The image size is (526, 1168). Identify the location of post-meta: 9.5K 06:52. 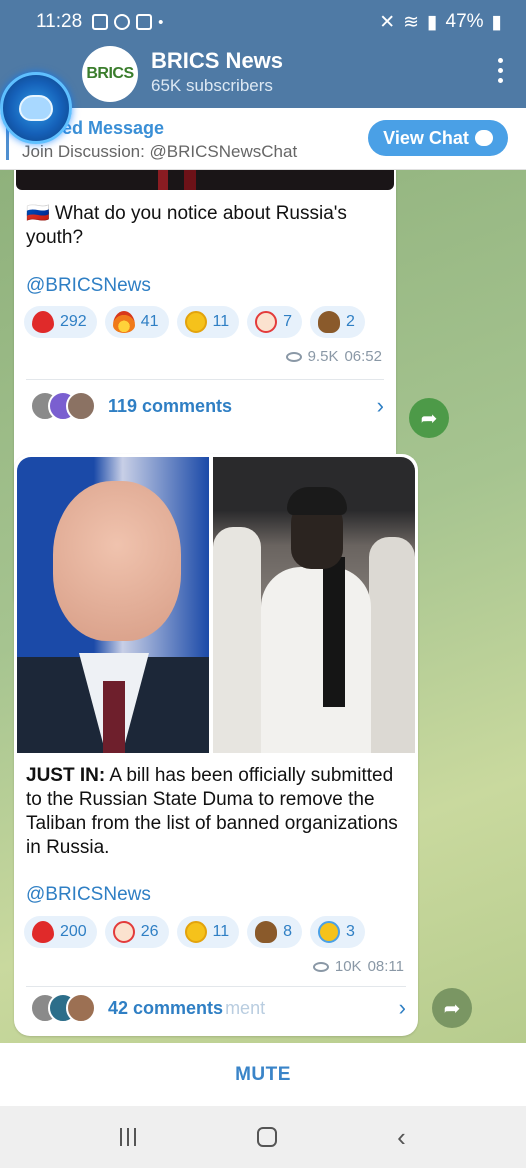
(333, 356).